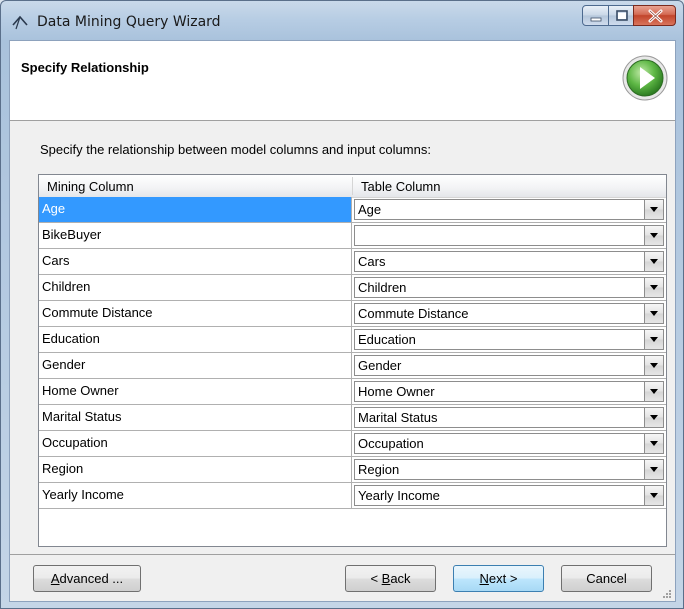 Image resolution: width=684 pixels, height=609 pixels. I want to click on mining-column-cell: Yearly Income, so click(195, 496).